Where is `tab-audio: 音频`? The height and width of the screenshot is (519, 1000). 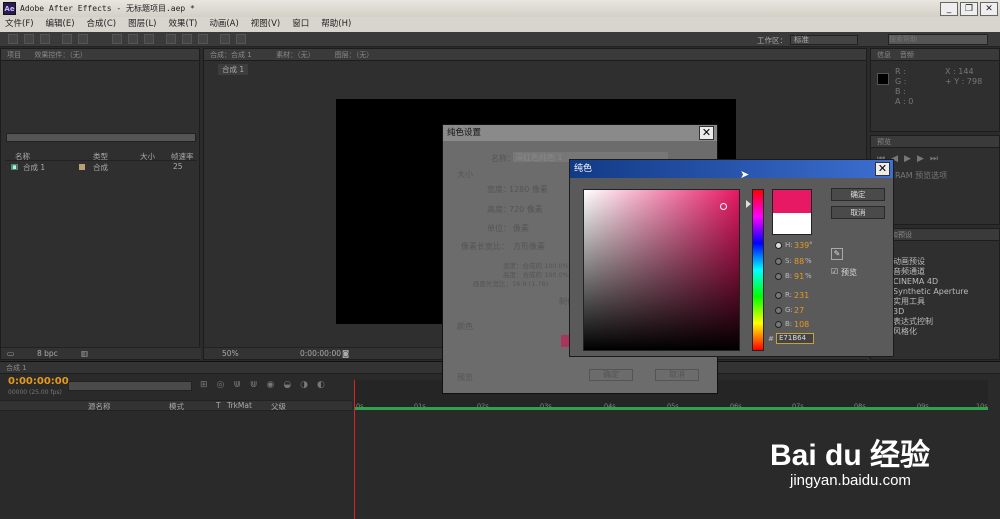 tab-audio: 音频 is located at coordinates (907, 55).